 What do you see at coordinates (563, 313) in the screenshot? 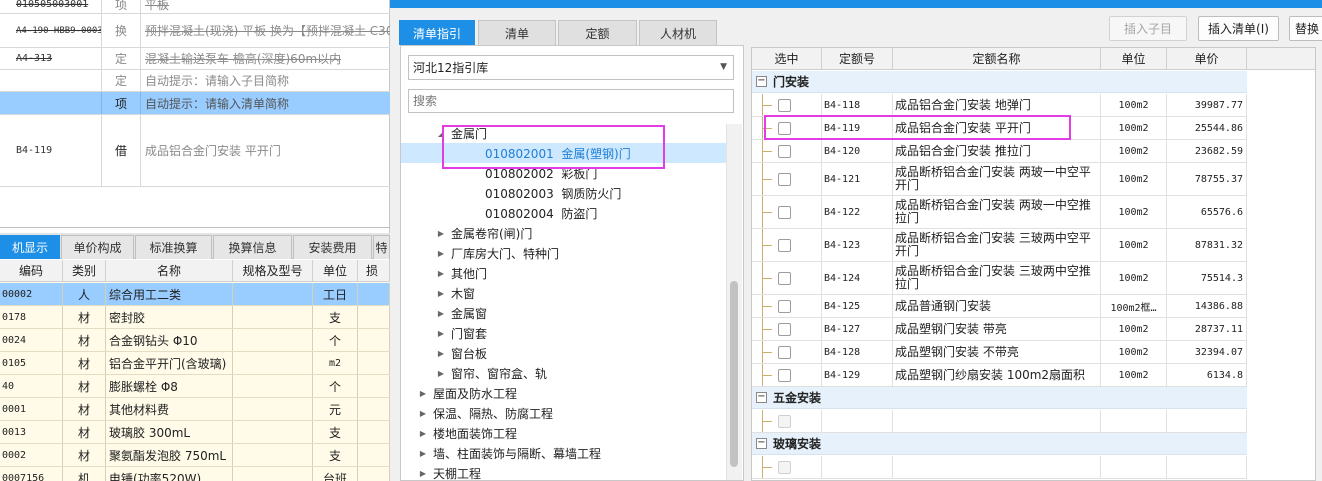
I see `tree-node: ▶ 金属窗` at bounding box center [563, 313].